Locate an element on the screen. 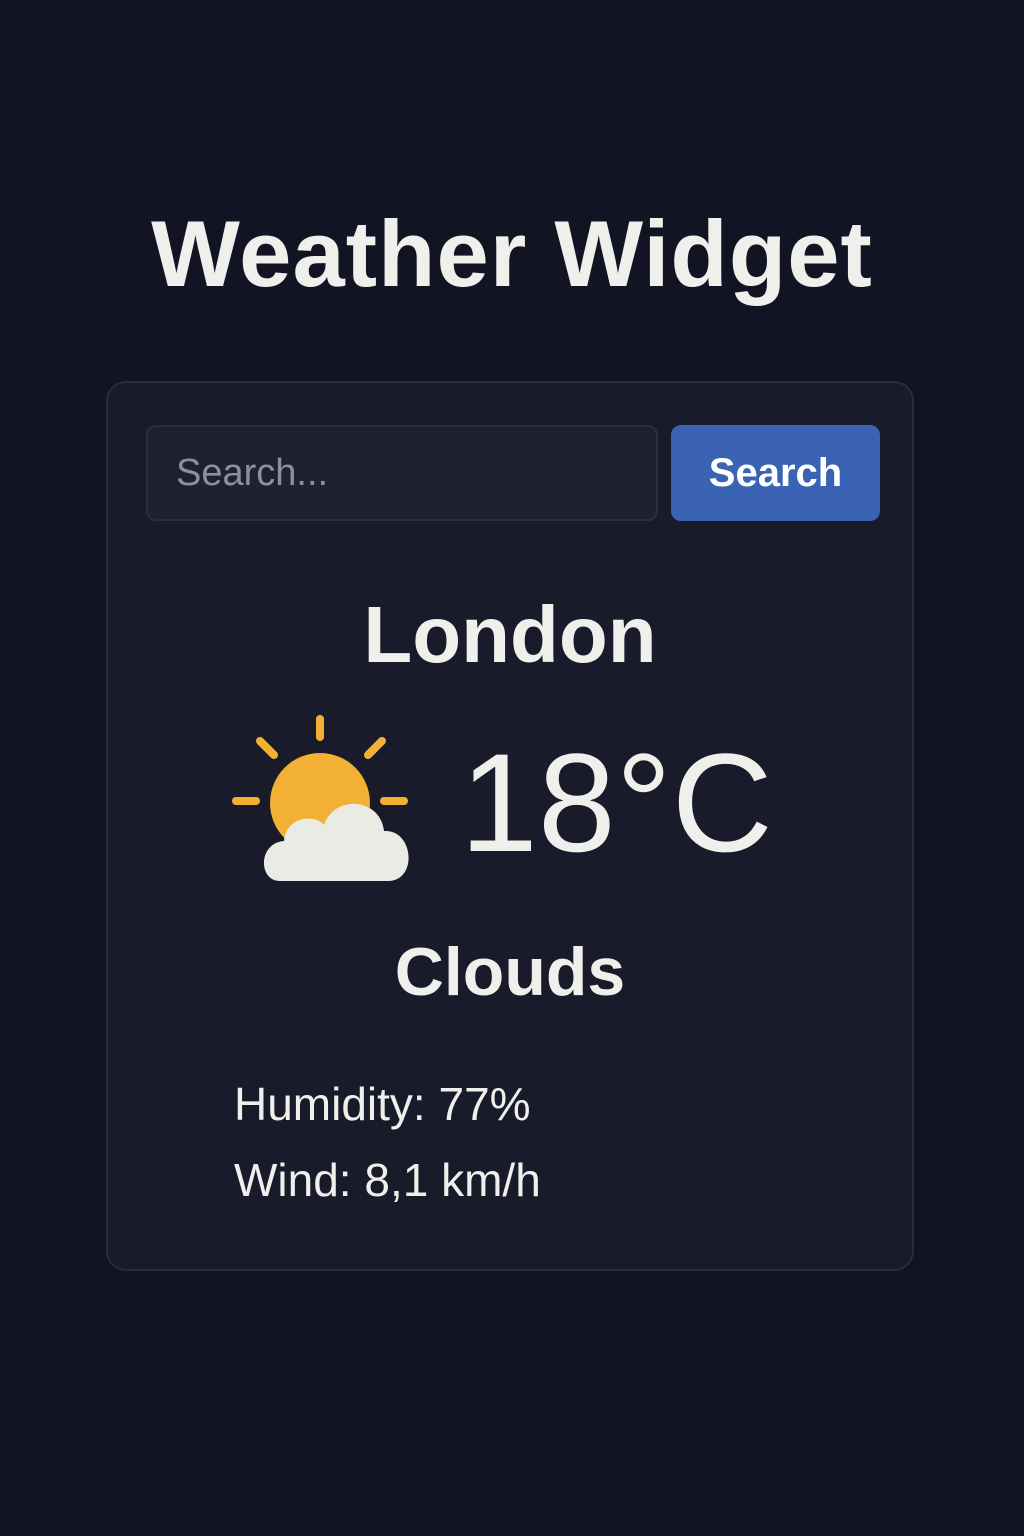  weather-details: Humidity: 77% Wind: 8,1 km/h is located at coordinates (494, 1157).